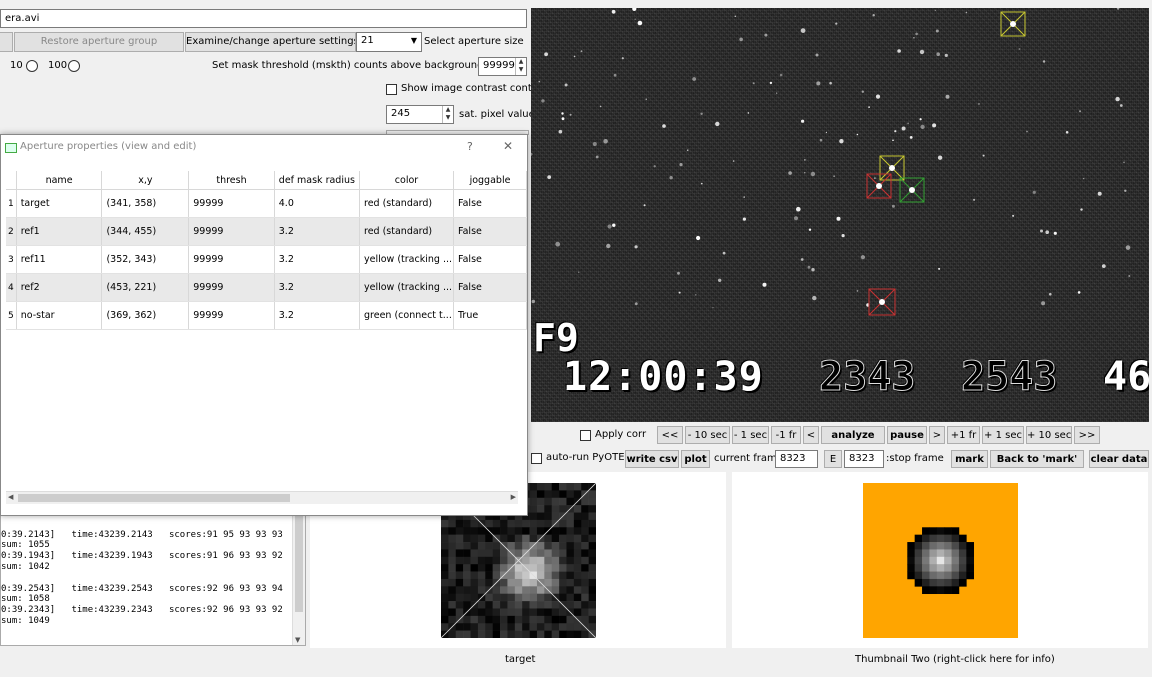 This screenshot has height=677, width=1152. I want to click on apply-corr-checkbox, so click(585, 435).